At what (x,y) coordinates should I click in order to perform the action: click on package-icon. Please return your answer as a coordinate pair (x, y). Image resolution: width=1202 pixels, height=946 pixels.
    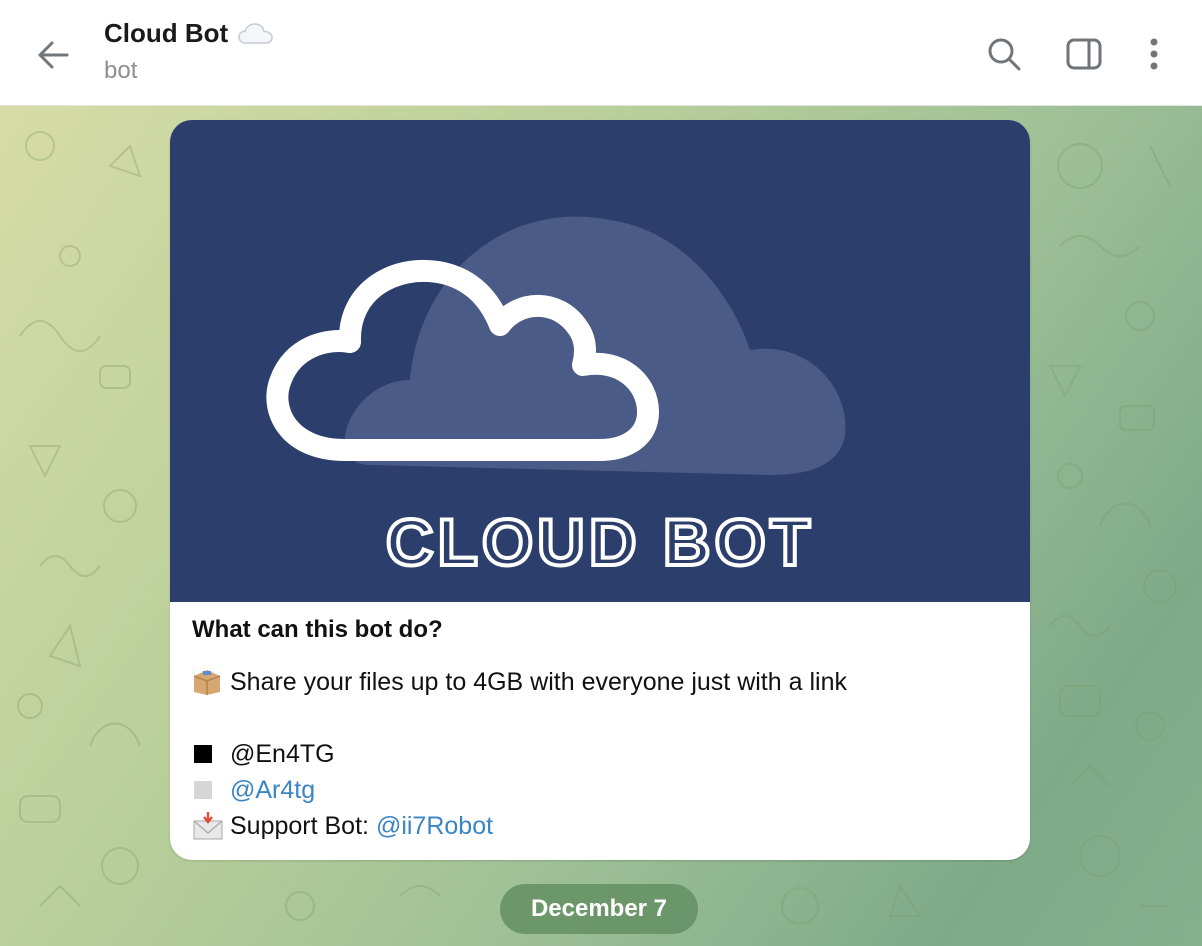
    Looking at the image, I should click on (211, 682).